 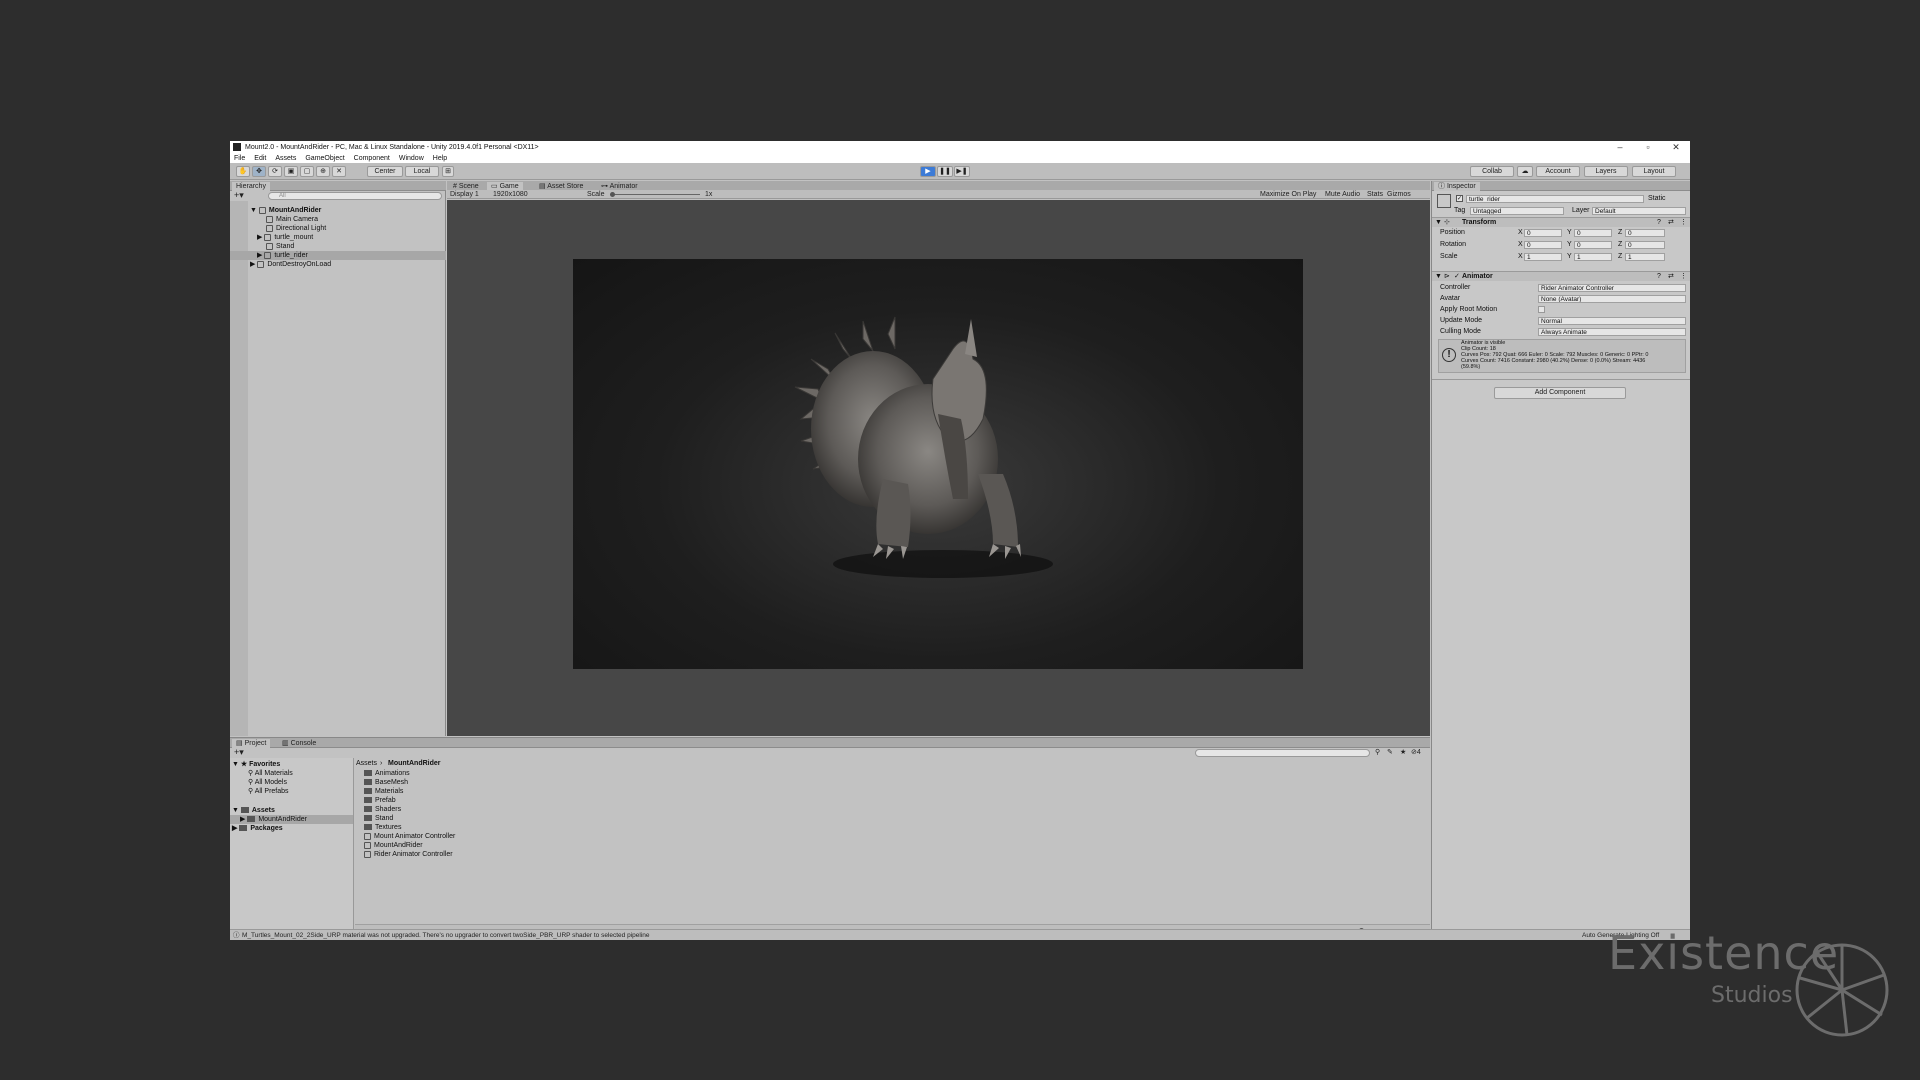 I want to click on apply-root-motion-checkbox, so click(x=1541, y=309).